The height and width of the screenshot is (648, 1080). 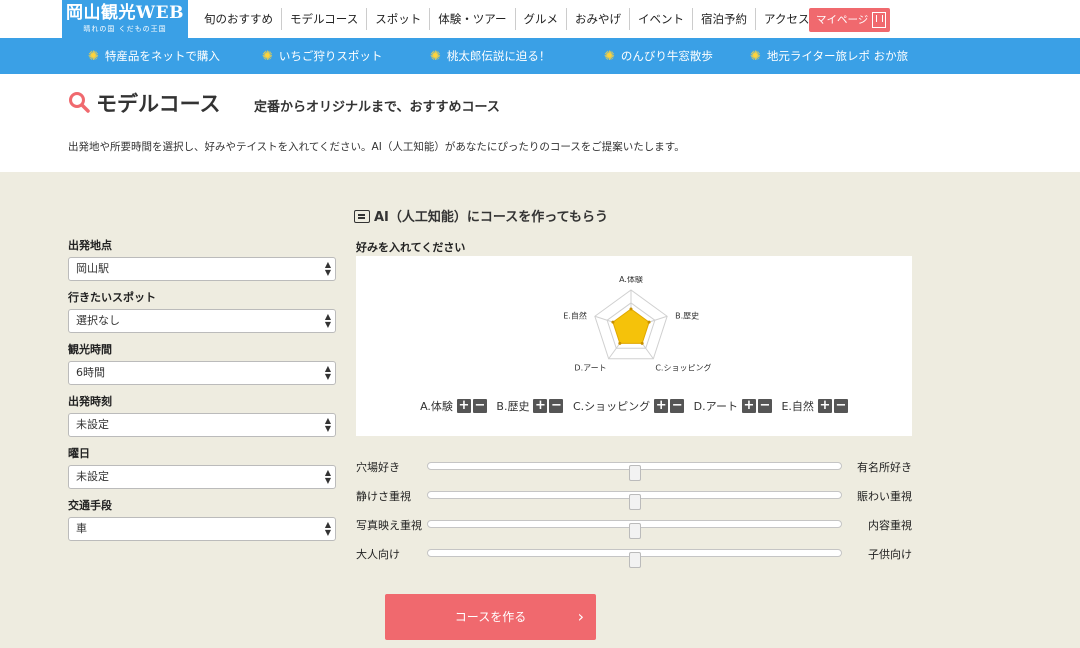 I want to click on ai-section-title: AI（人工知能）にコースを作ってもらう, so click(x=481, y=215).